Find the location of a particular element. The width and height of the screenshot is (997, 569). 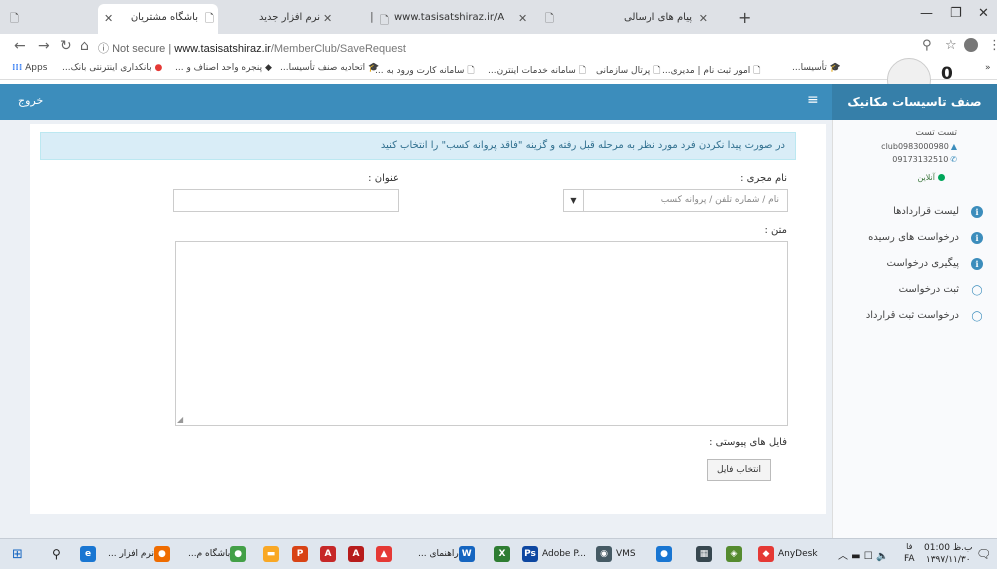

sidebar-item-label: درخواست های رسیده is located at coordinates (913, 237).